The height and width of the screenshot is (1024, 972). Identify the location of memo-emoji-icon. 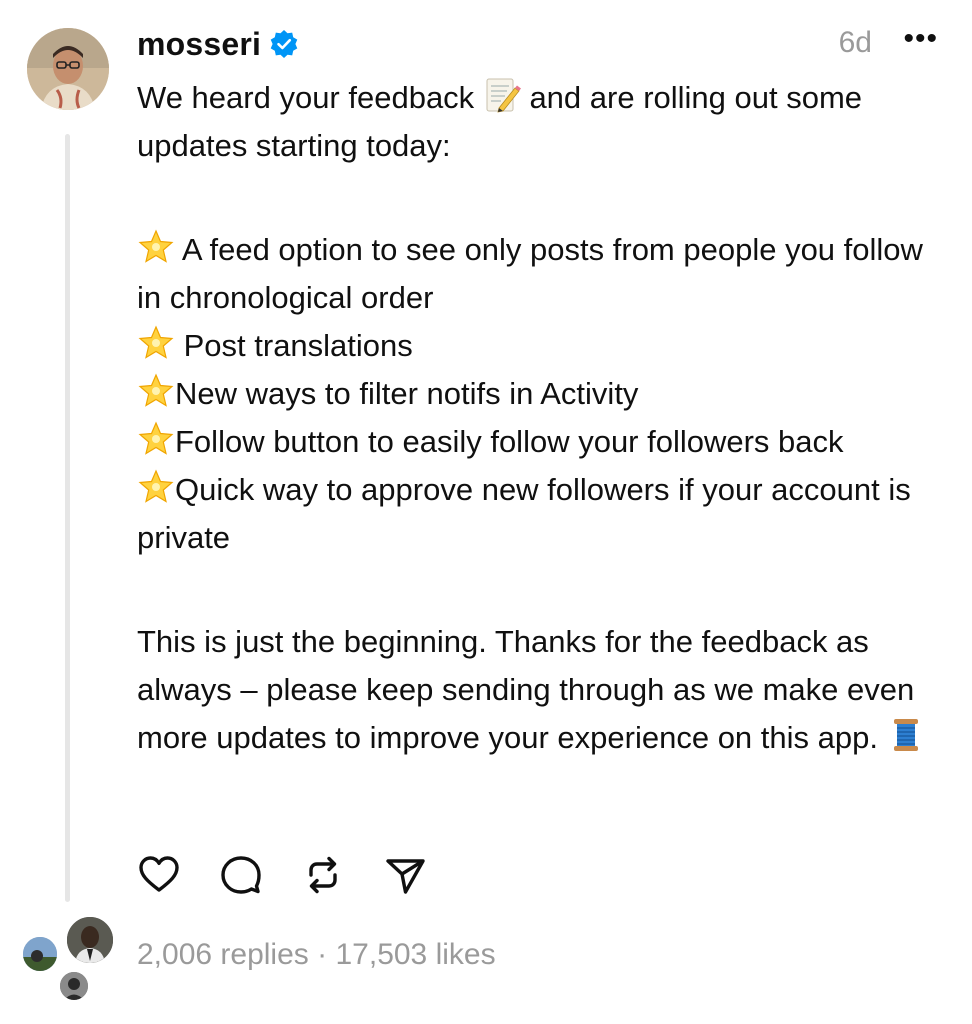
(502, 95).